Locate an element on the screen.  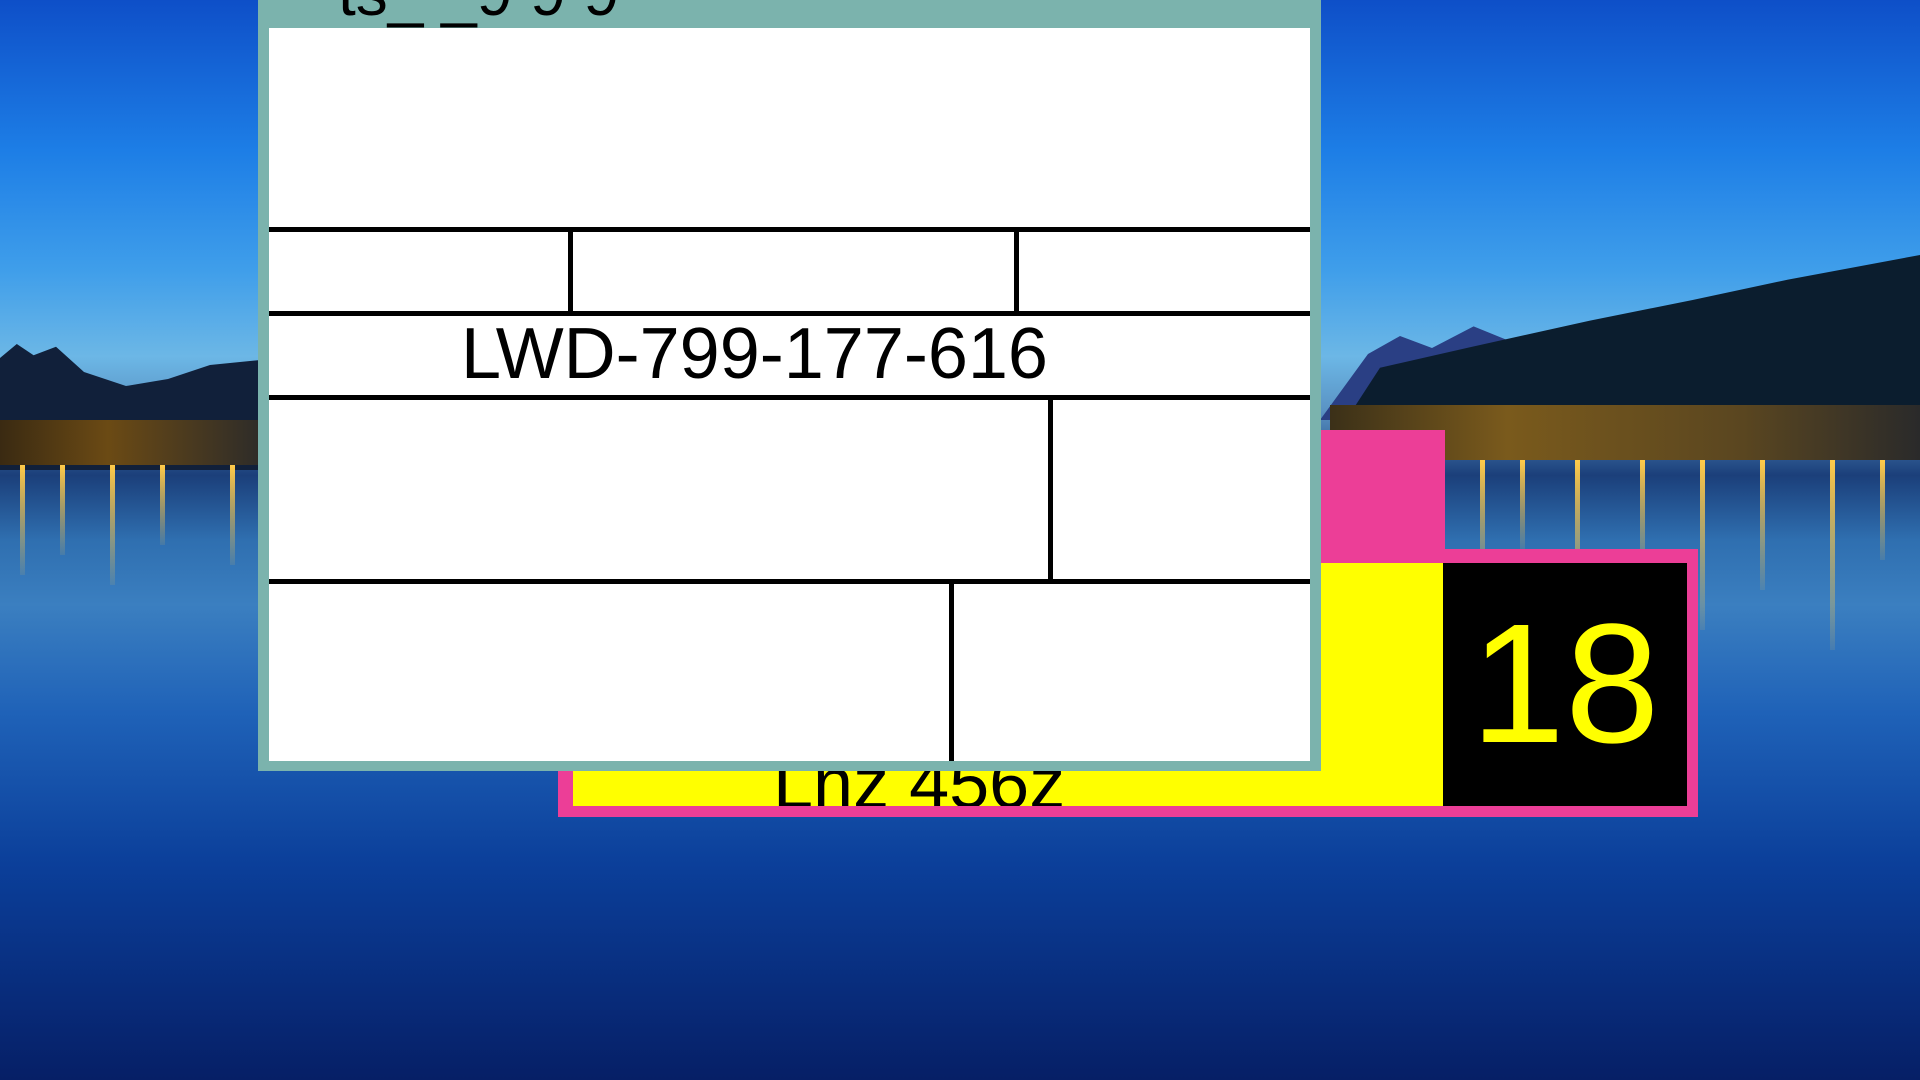
wallpaper-shore-left is located at coordinates (135, 442).